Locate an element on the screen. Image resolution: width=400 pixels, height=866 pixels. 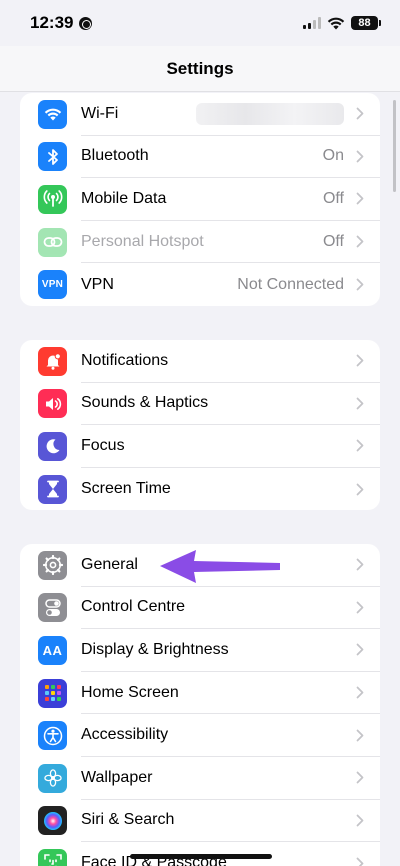
vpn-icon-text: VPN is located at coordinates (52, 285).